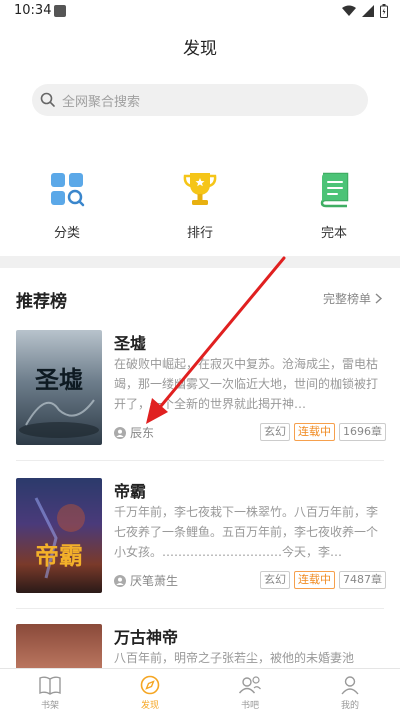  What do you see at coordinates (66, 233) in the screenshot?
I see `category-label: 分类` at bounding box center [66, 233].